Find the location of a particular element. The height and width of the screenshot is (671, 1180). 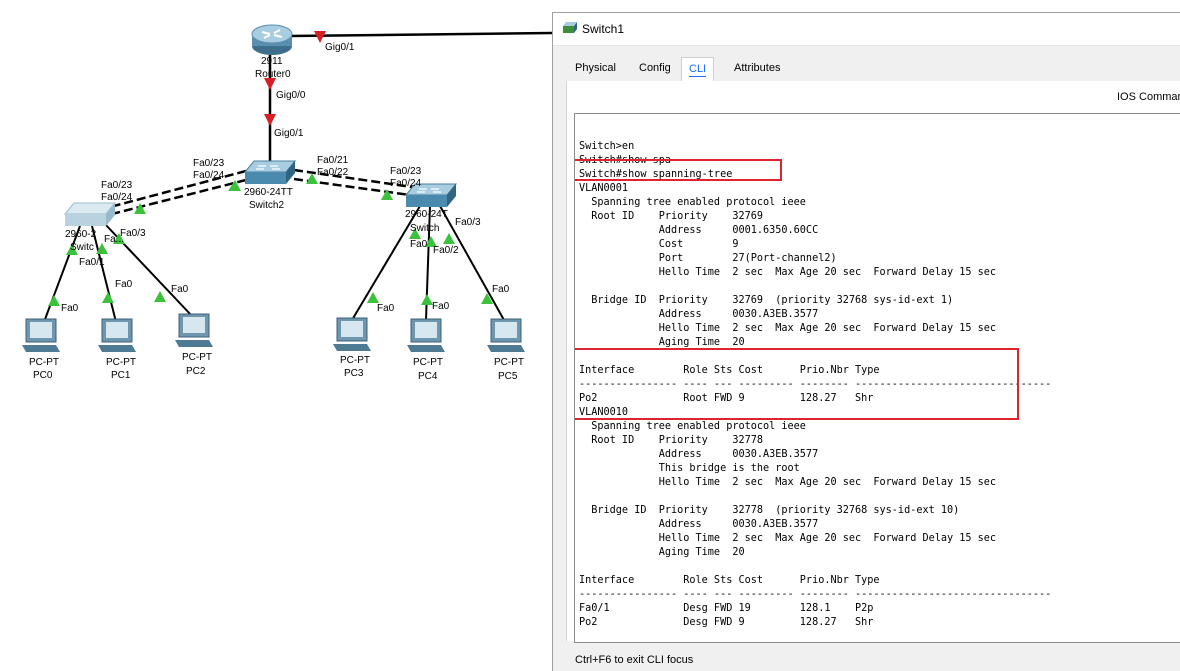

tab-config: Config is located at coordinates (655, 68).